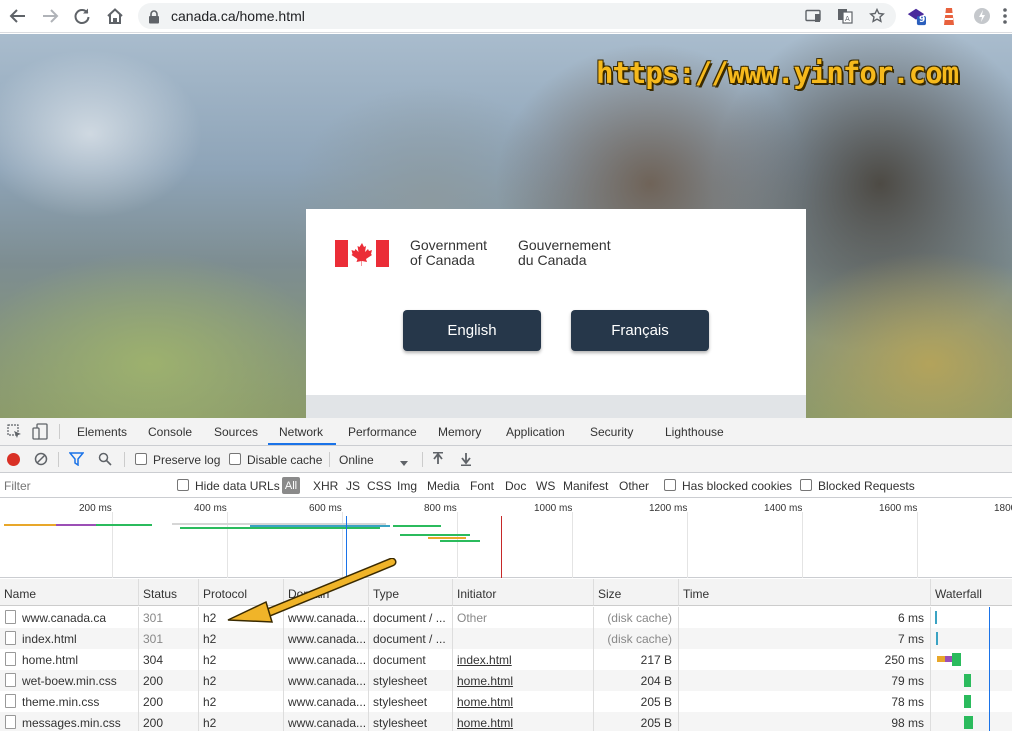 The height and width of the screenshot is (731, 1012). I want to click on active-tab-indicator, so click(302, 444).